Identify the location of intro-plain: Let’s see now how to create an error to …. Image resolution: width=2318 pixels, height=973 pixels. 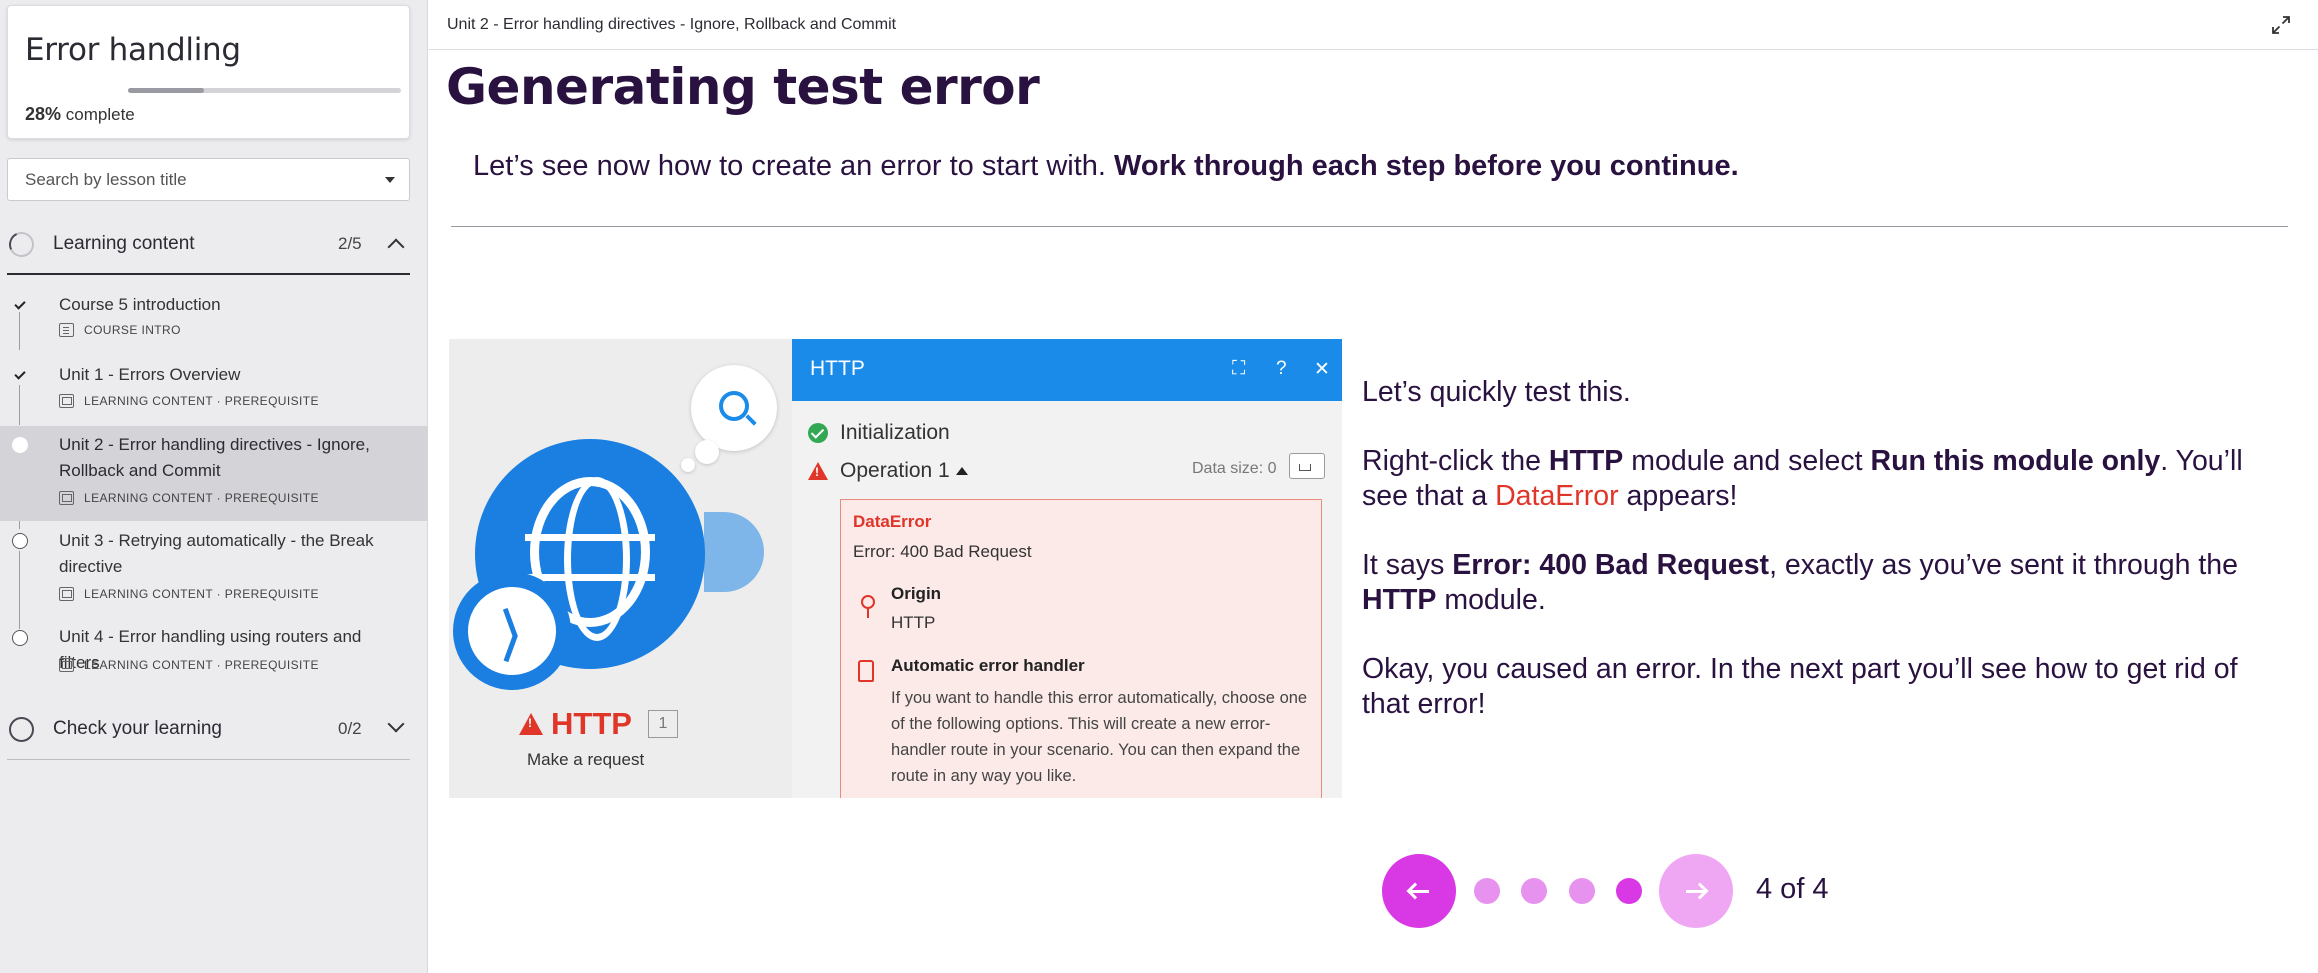
(794, 166).